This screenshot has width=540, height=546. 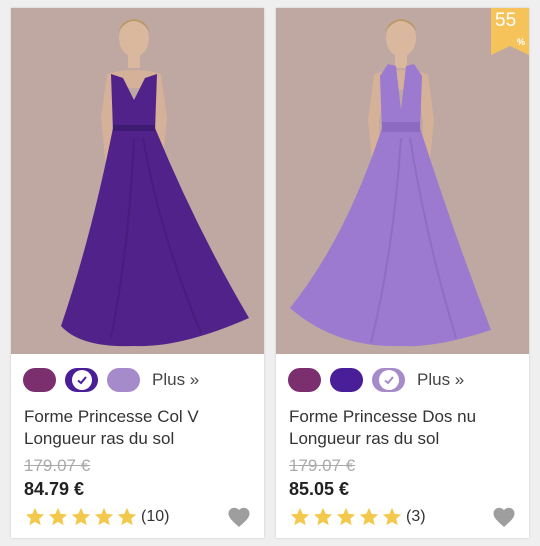 I want to click on product-title-line1: Forme Princesse Dos nu, so click(x=383, y=416).